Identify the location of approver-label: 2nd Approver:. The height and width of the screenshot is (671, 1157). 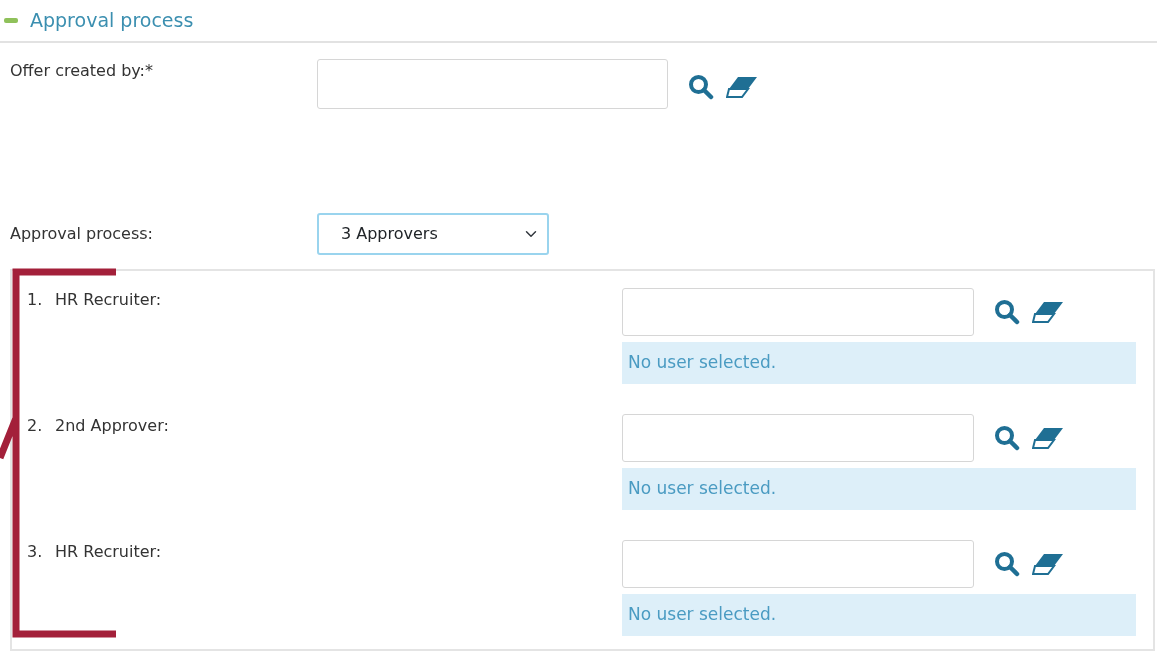
(112, 426).